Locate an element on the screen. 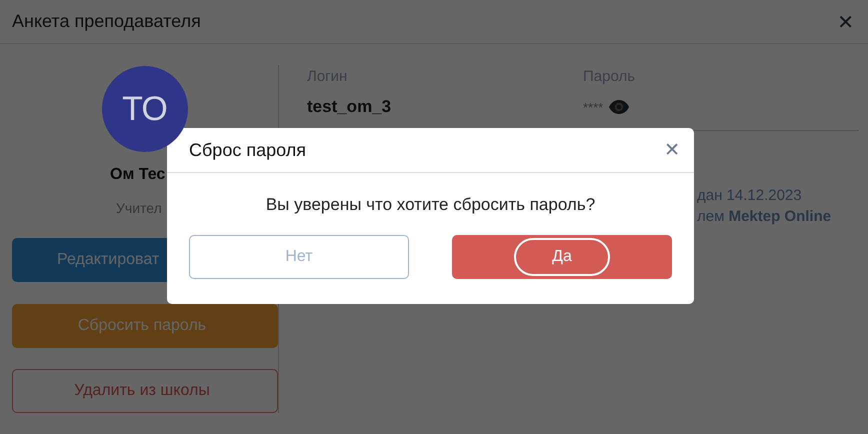  info-text: дан 14.12.2023 is located at coordinates (750, 196).